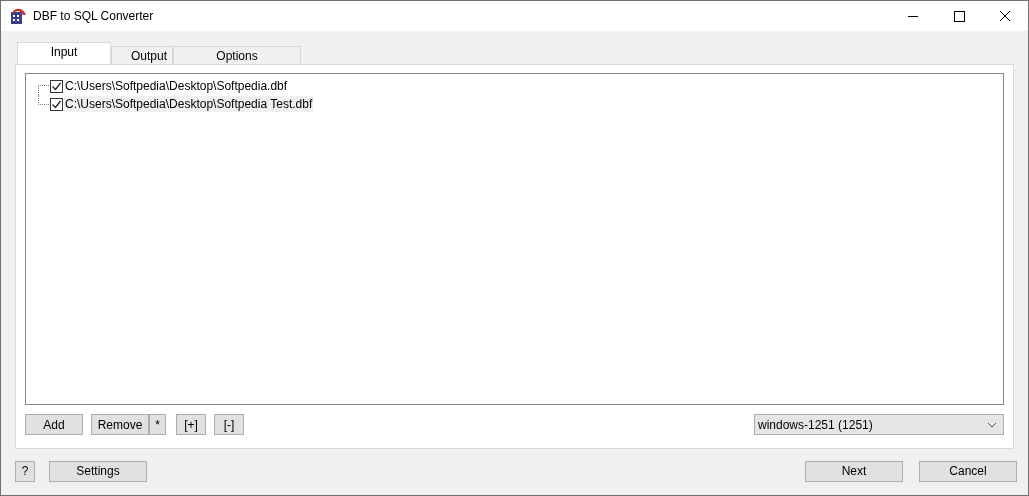  What do you see at coordinates (968, 471) in the screenshot?
I see `cancel-button: Cancel` at bounding box center [968, 471].